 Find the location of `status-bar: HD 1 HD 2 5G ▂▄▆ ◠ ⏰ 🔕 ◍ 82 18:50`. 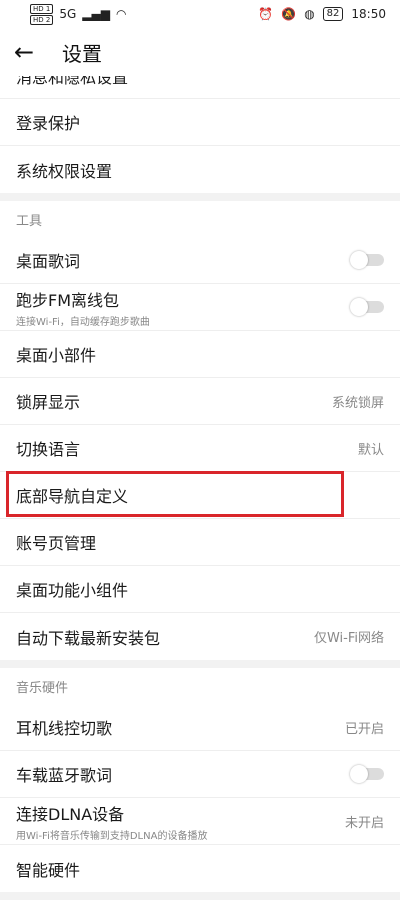

status-bar: HD 1 HD 2 5G ▂▄▆ ◠ ⏰ 🔕 ◍ 82 18:50 is located at coordinates (200, 14).